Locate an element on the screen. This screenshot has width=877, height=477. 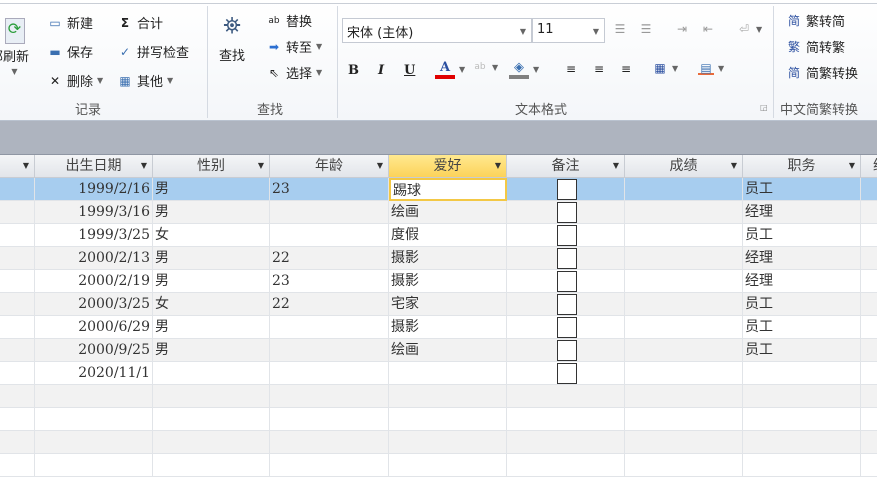
italic-button: I is located at coordinates (381, 70).